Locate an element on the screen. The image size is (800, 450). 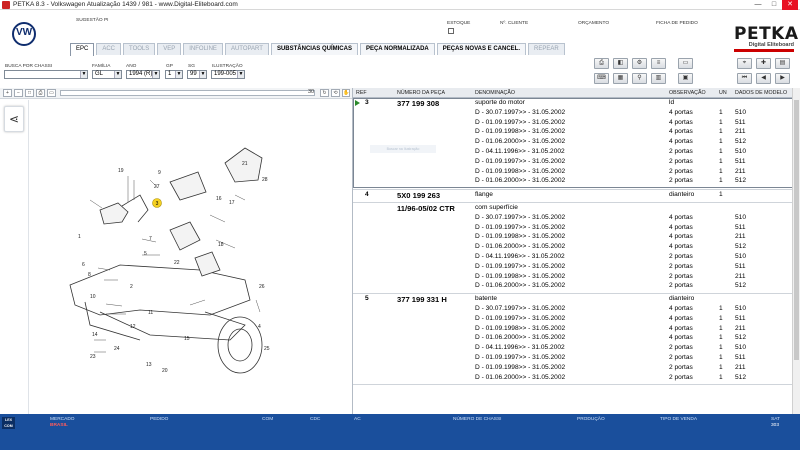
col-model: DADOS DE MODELO is located at coordinates (761, 93).